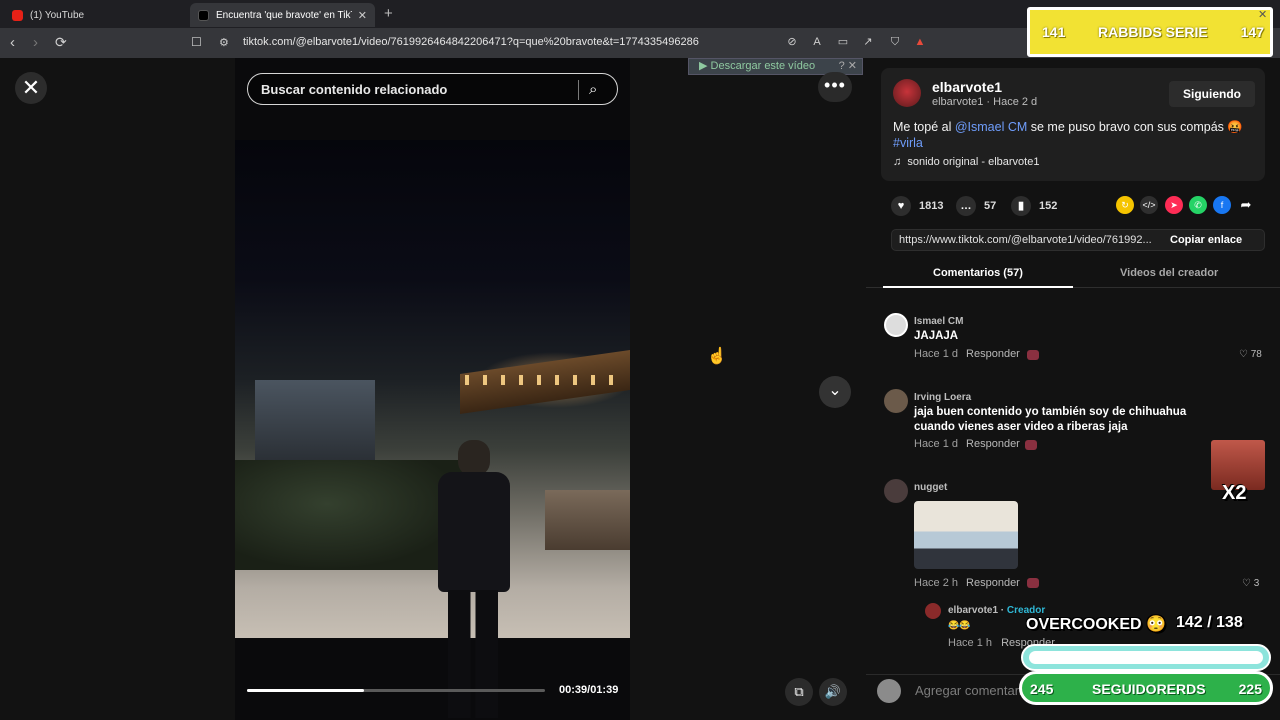 Image resolution: width=1280 pixels, height=720 pixels. Describe the element at coordinates (717, 356) in the screenshot. I see `hand-cursor-icon: ☝` at that location.